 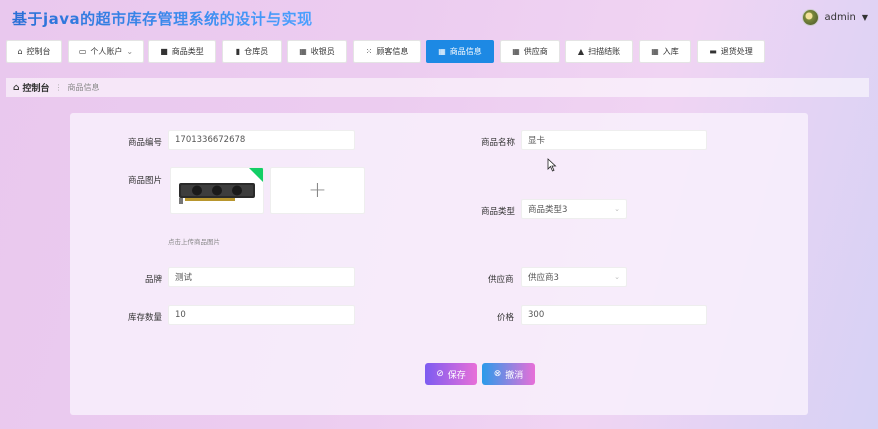 What do you see at coordinates (581, 51) in the screenshot?
I see `bag-icon: ▲` at bounding box center [581, 51].